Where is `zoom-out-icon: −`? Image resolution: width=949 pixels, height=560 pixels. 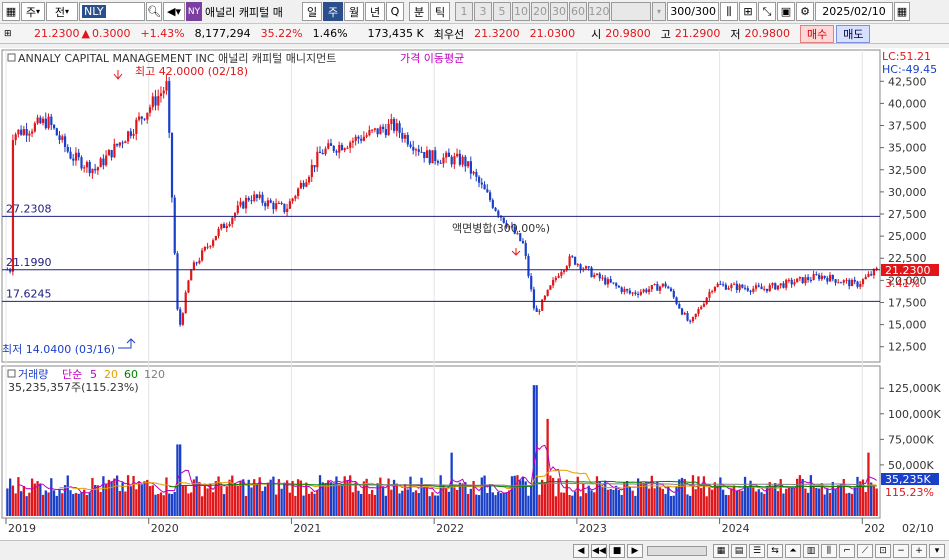
zoom-out-icon: − is located at coordinates (901, 550).